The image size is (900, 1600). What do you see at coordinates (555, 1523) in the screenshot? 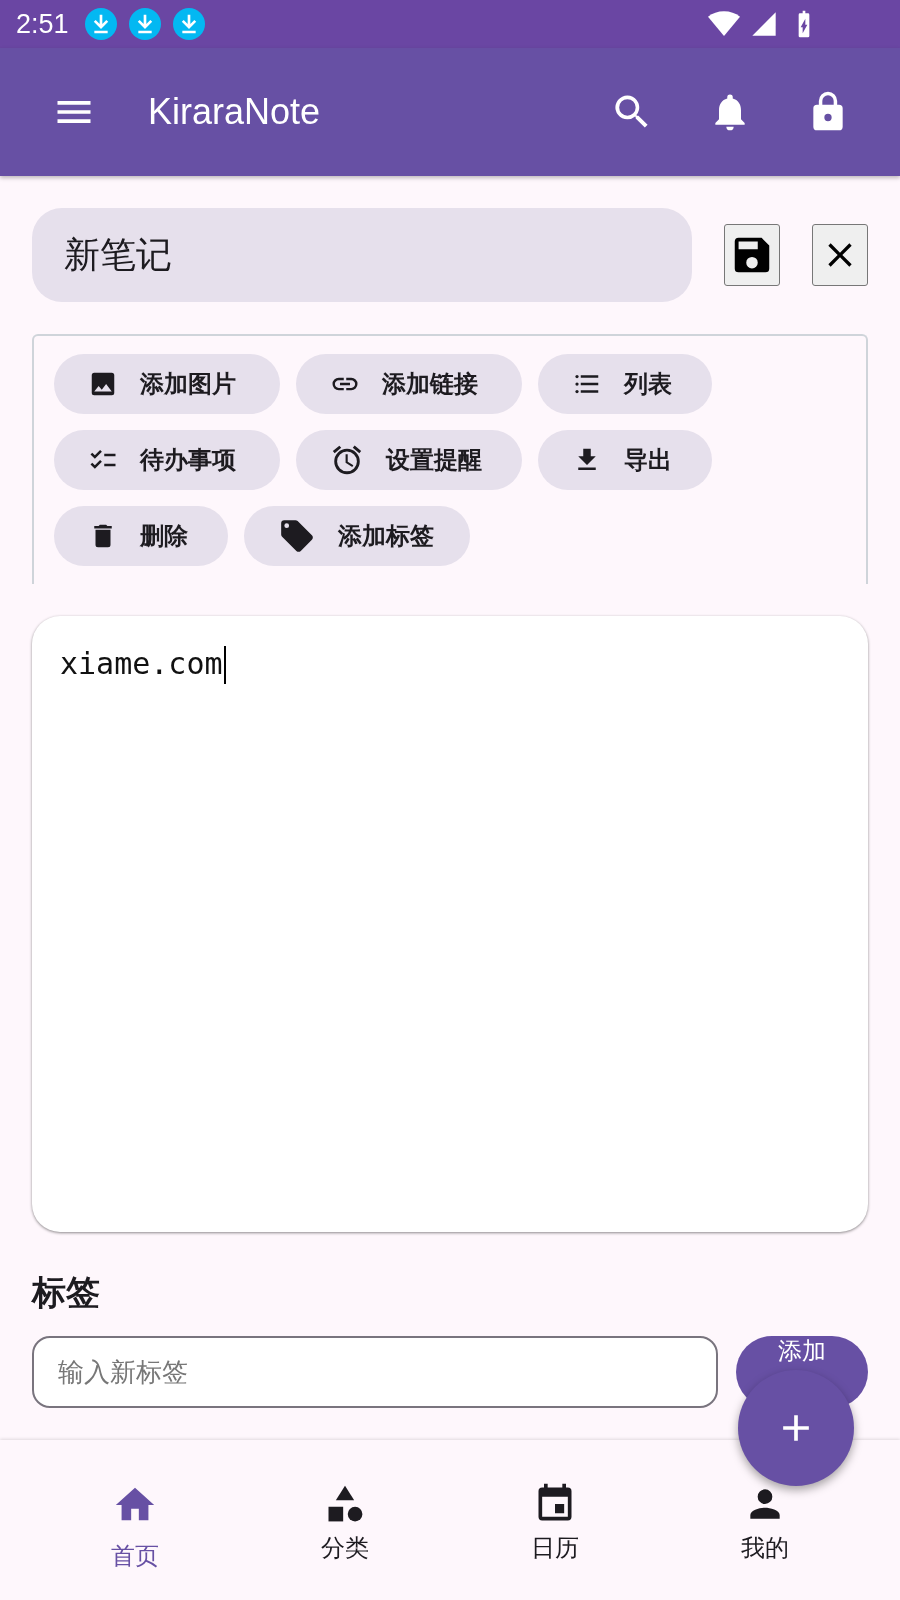
I see `nav-tab: 日历` at bounding box center [555, 1523].